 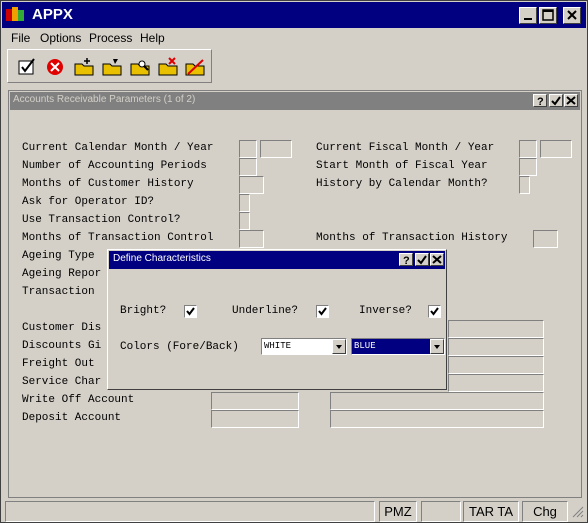 I want to click on start-fiscal-month-field, so click(x=528, y=167).